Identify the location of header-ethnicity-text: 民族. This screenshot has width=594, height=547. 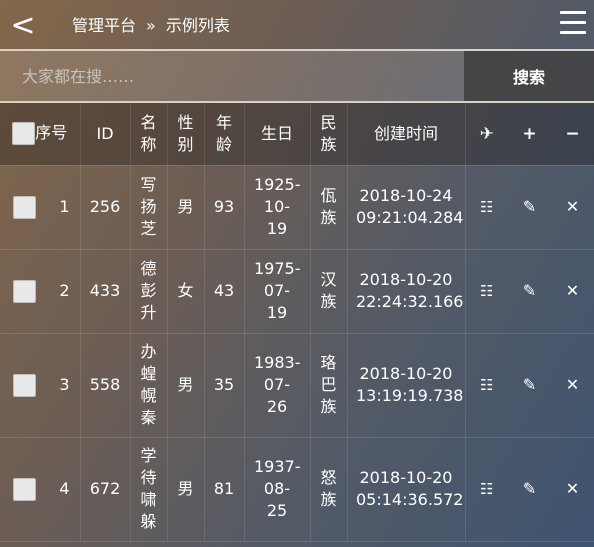
(328, 133).